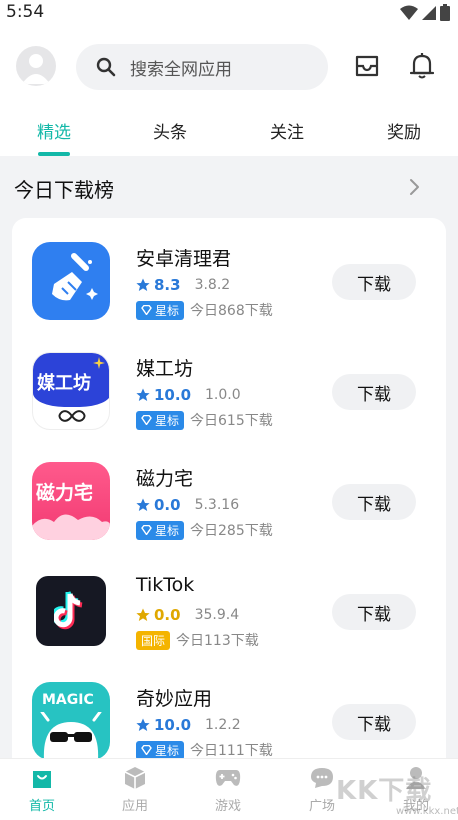 The height and width of the screenshot is (820, 458). I want to click on badge-label: 国际, so click(153, 640).